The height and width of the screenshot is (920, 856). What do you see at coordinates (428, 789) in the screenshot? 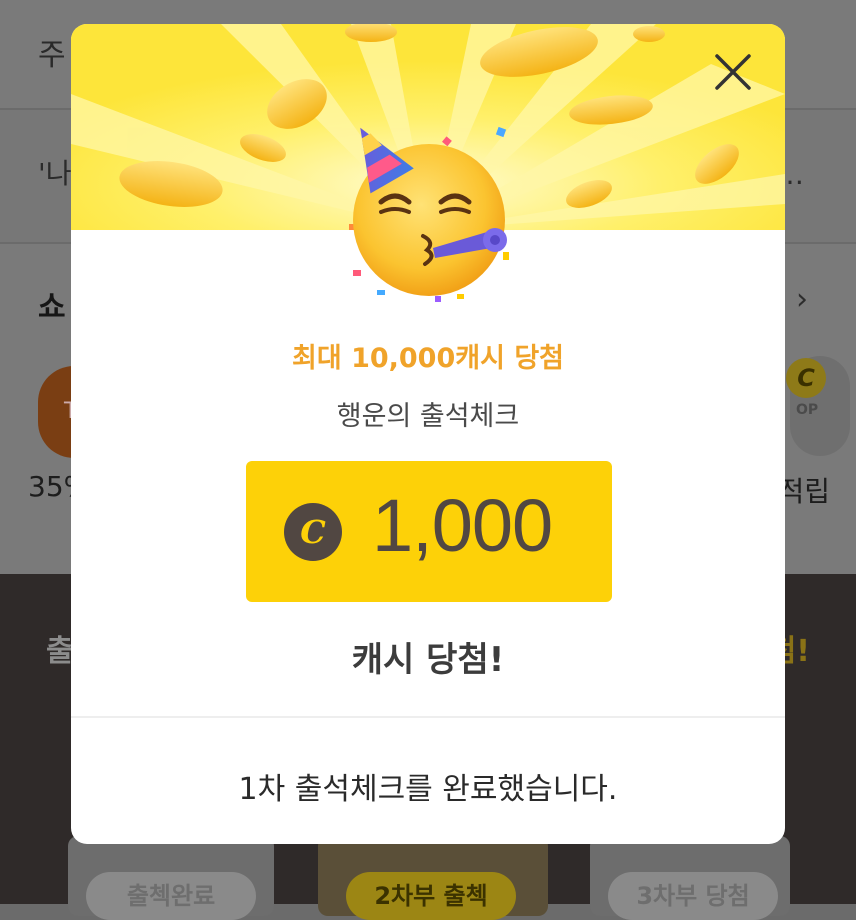
I see `completion-message: 1차 출석체크를 완료했습니다.` at bounding box center [428, 789].